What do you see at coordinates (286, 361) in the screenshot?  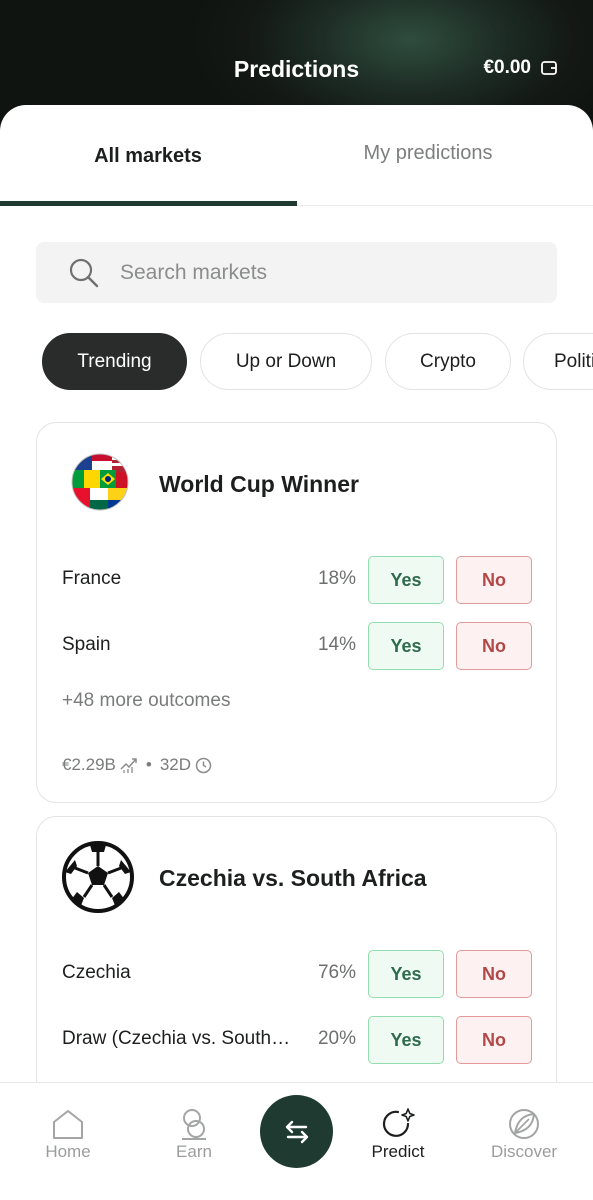 I see `chip-up-or-down: Up or Down` at bounding box center [286, 361].